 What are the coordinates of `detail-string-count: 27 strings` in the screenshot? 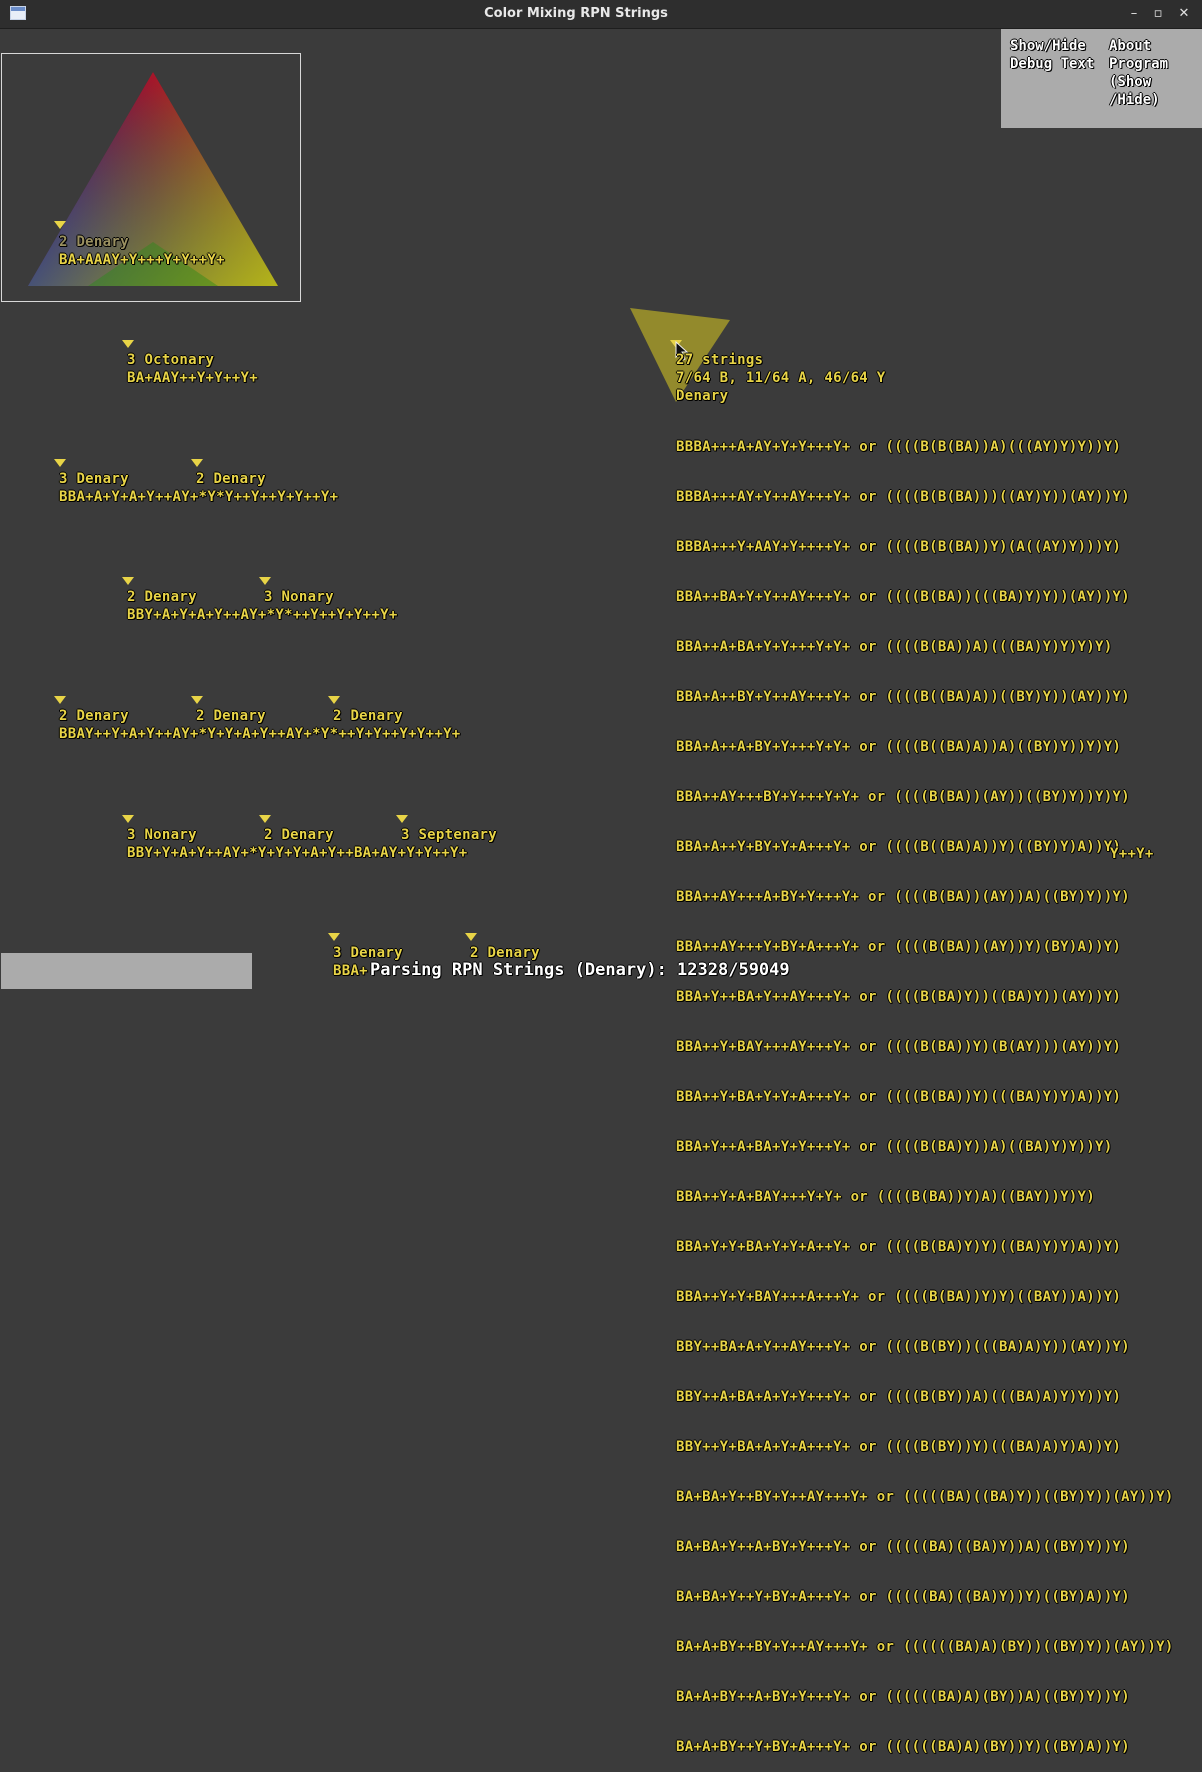 It's located at (720, 360).